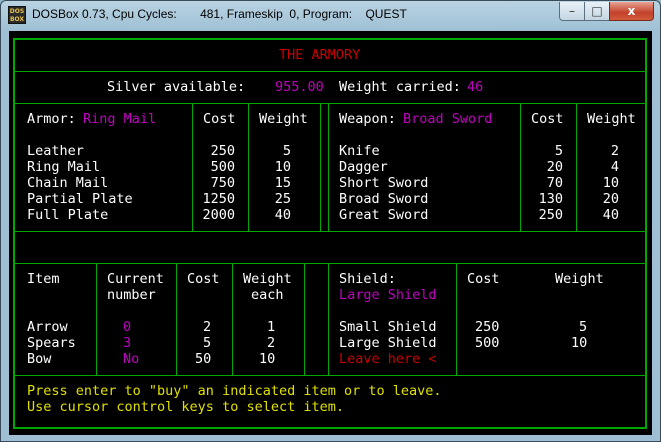 This screenshot has width=661, height=442. What do you see at coordinates (483, 279) in the screenshot?
I see `shield-cost-header: Cost` at bounding box center [483, 279].